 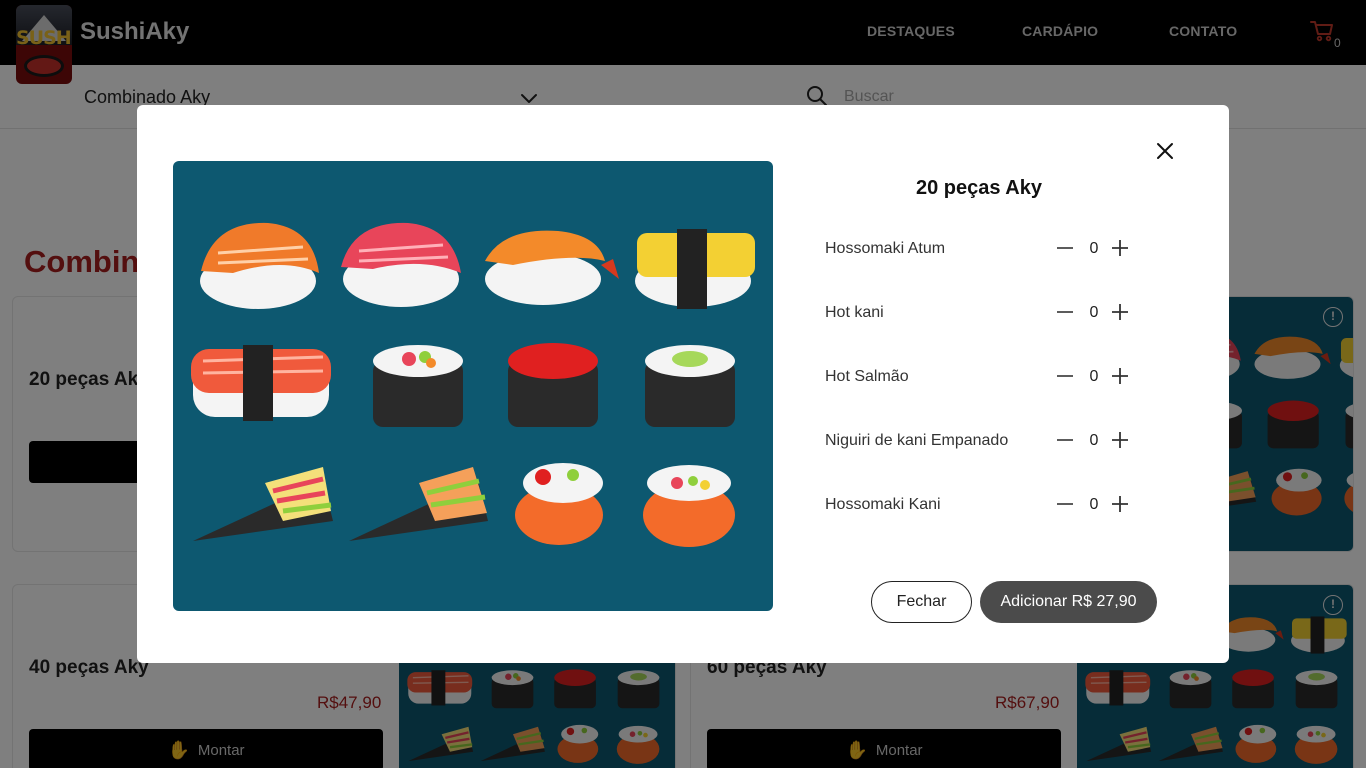 What do you see at coordinates (921, 602) in the screenshot?
I see `fechar-button: Fechar` at bounding box center [921, 602].